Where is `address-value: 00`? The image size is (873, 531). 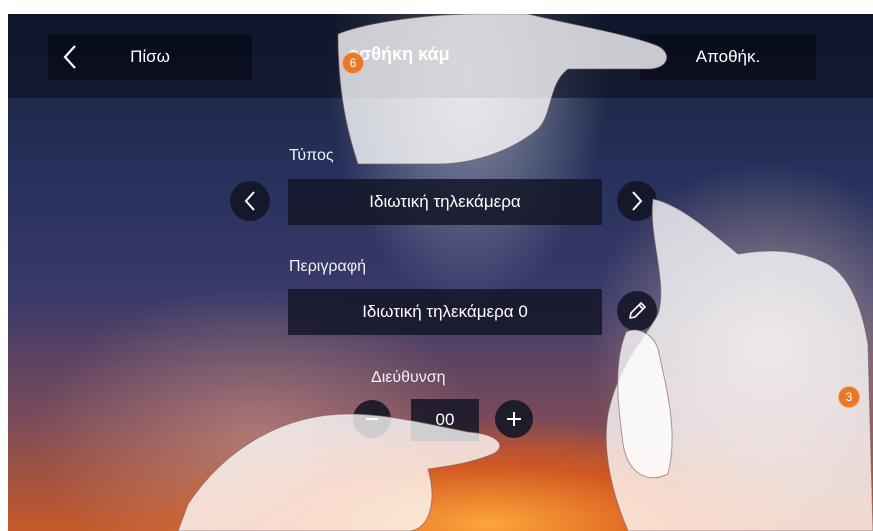 address-value: 00 is located at coordinates (445, 419).